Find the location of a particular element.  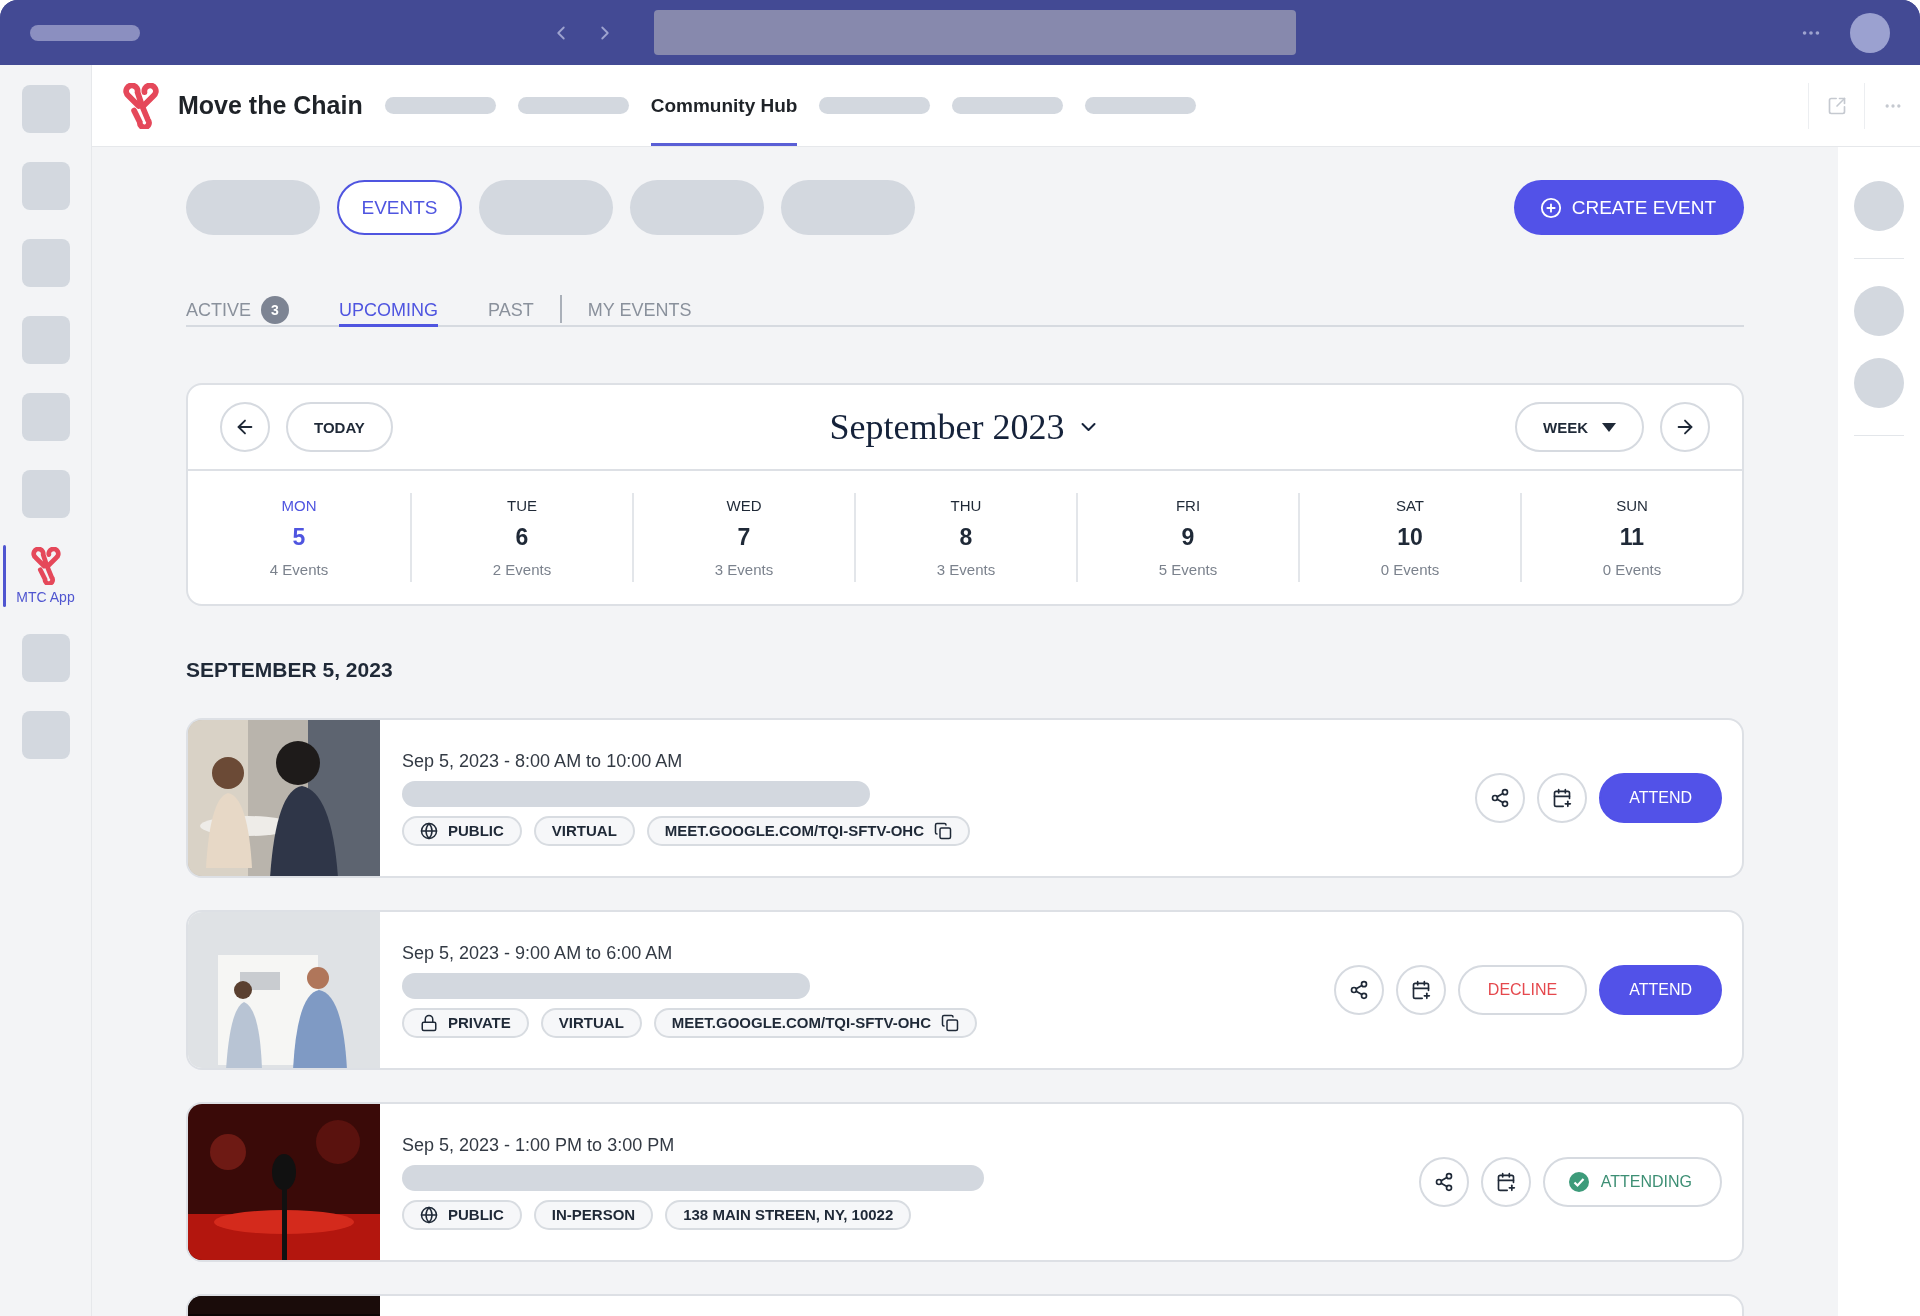

lock-icon is located at coordinates (429, 1022).